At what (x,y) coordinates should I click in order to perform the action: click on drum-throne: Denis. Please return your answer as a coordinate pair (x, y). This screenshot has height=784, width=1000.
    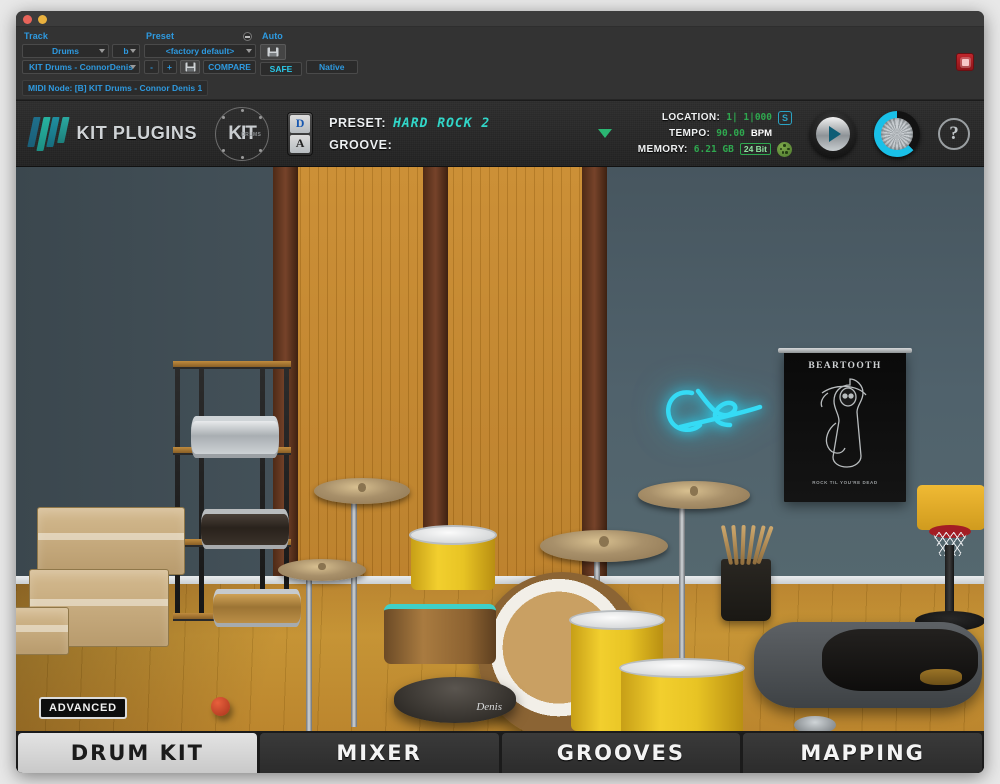
    Looking at the image, I should click on (455, 700).